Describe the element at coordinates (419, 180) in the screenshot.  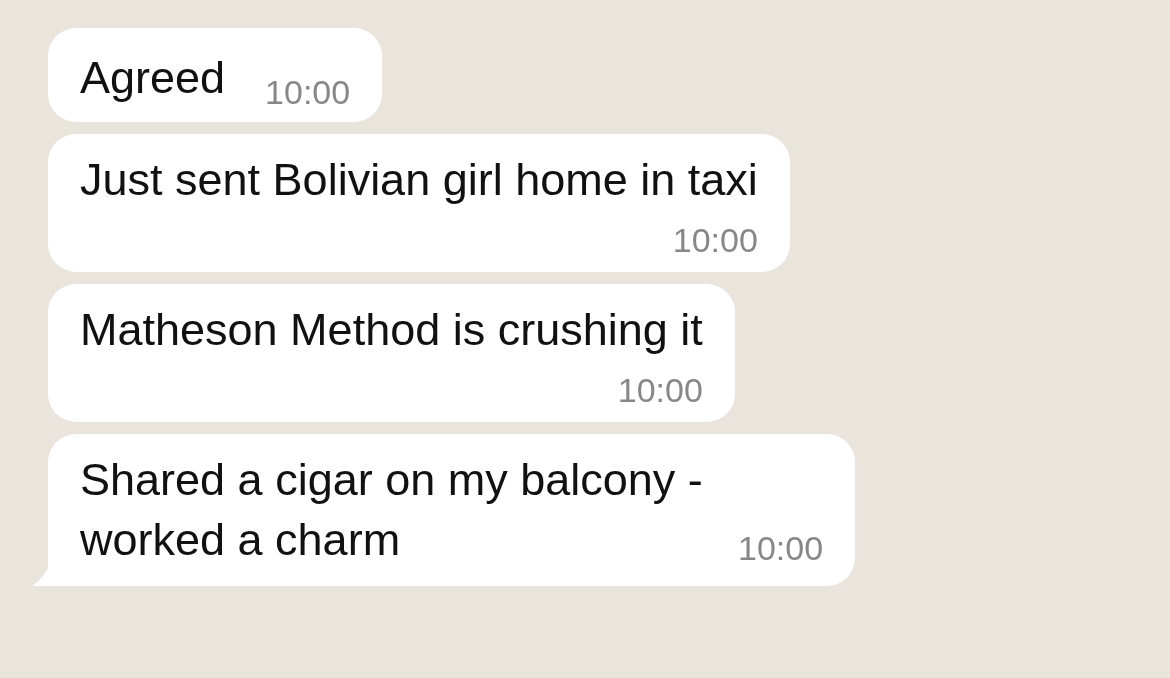
I see `message-text: Just sent Bolivian girl home in taxi` at that location.